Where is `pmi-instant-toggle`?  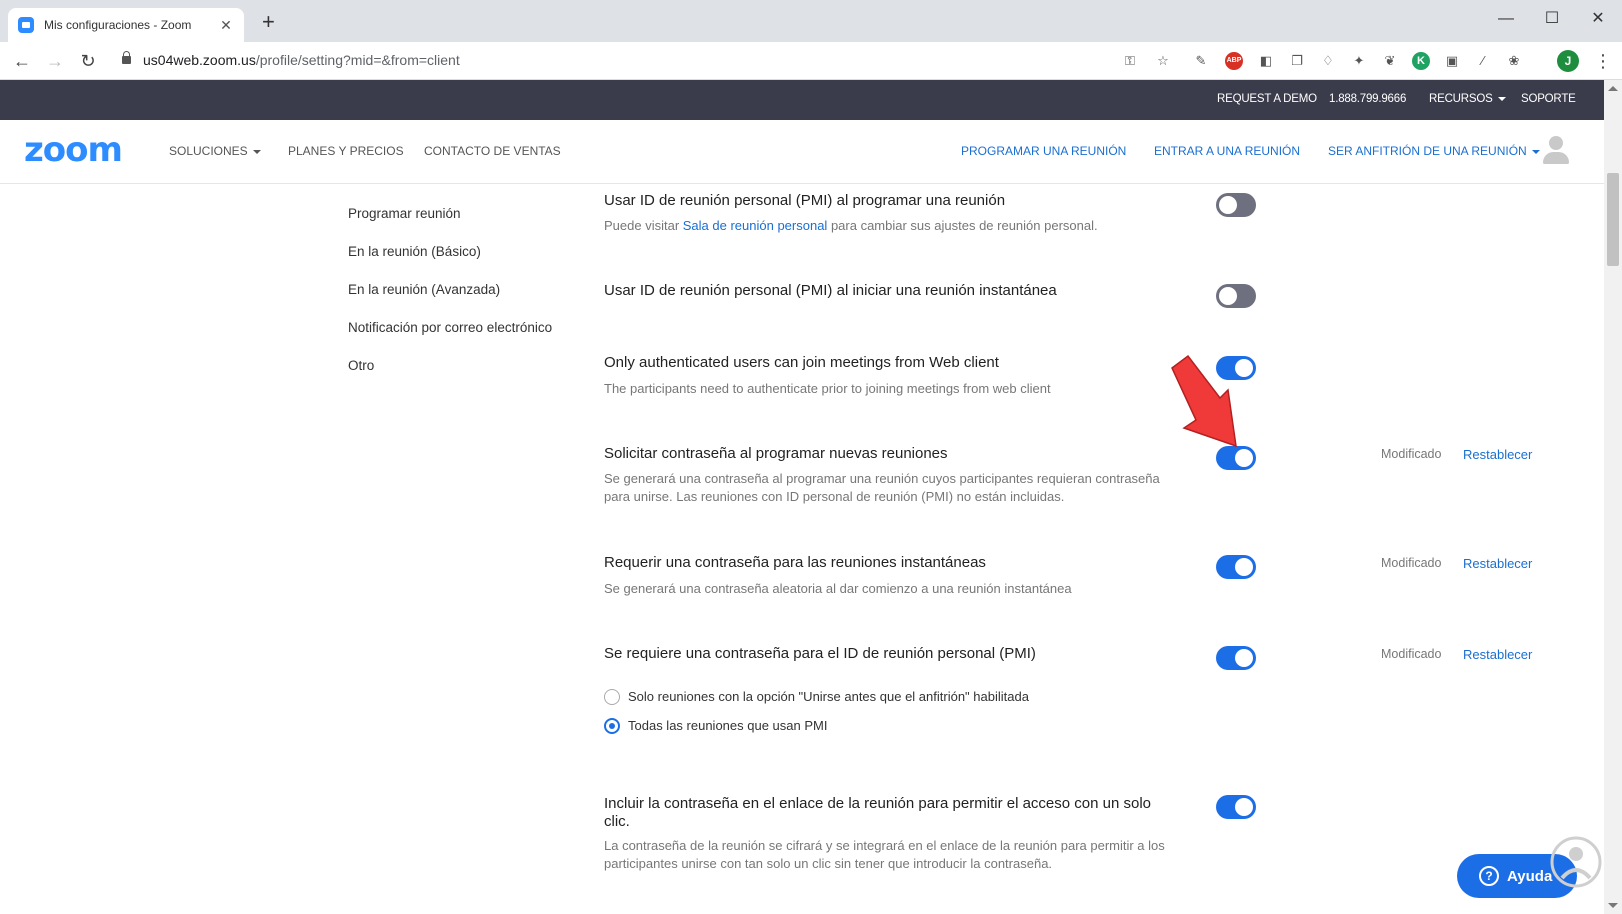 pmi-instant-toggle is located at coordinates (1236, 296).